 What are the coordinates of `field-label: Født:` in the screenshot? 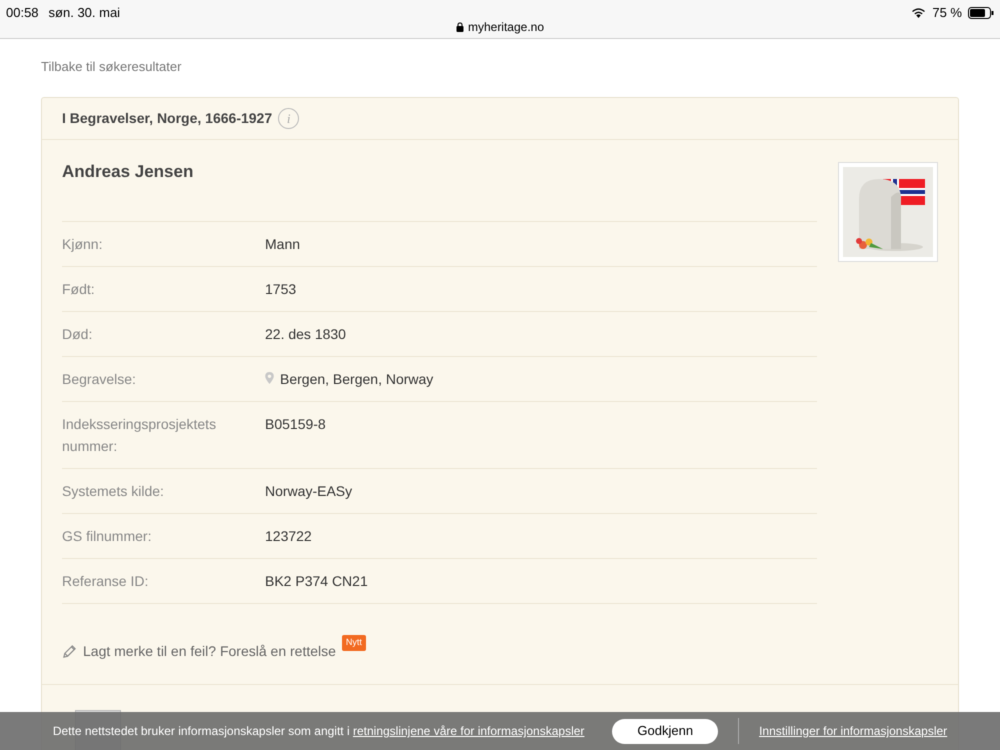 It's located at (79, 289).